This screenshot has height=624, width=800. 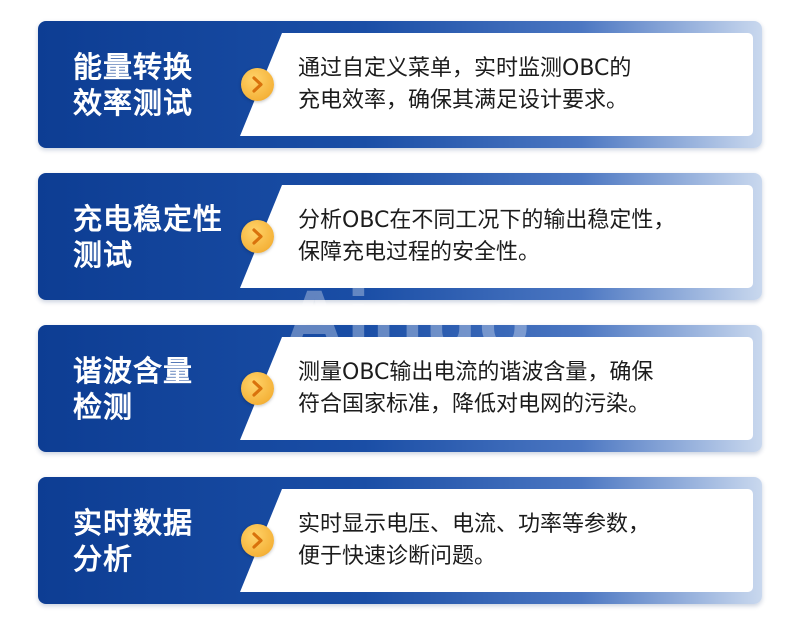 What do you see at coordinates (518, 388) in the screenshot?
I see `card-description: 测量OBC输出电流的谐波含量，确保 符合国家标准，降低对电网的污染。` at bounding box center [518, 388].